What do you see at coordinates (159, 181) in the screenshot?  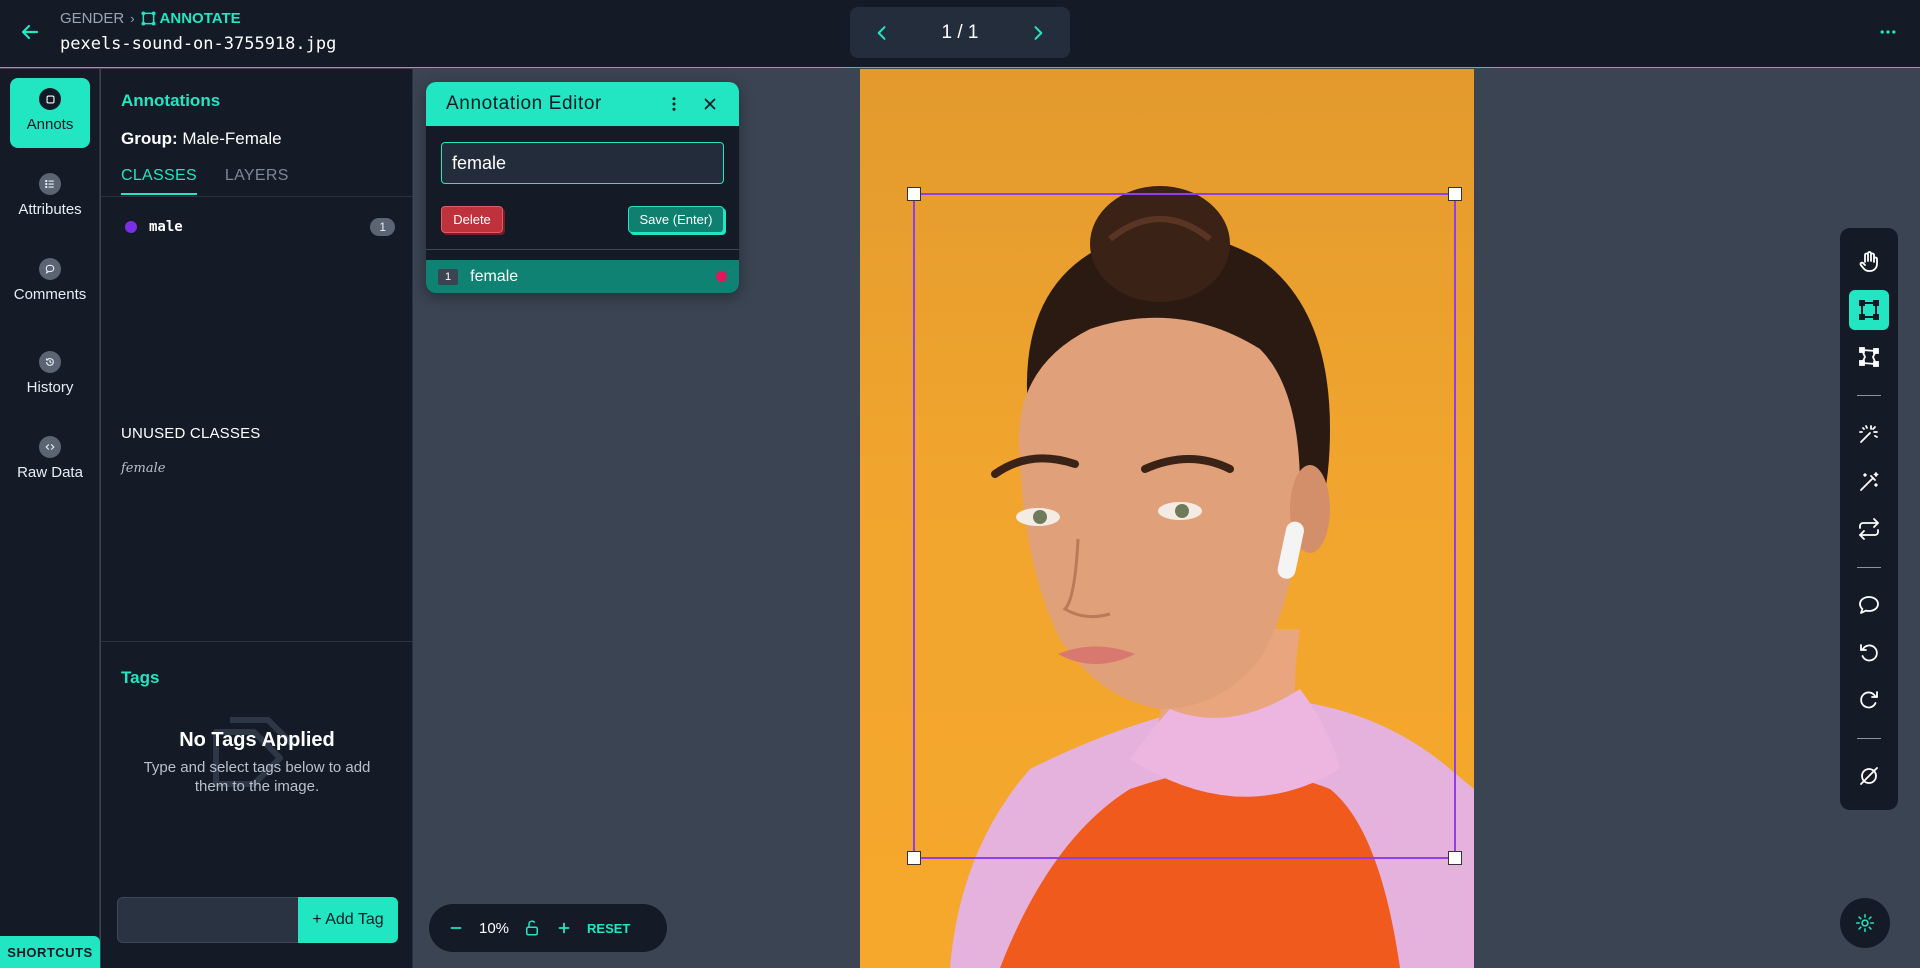 I see `tab-classes: CLASSES` at bounding box center [159, 181].